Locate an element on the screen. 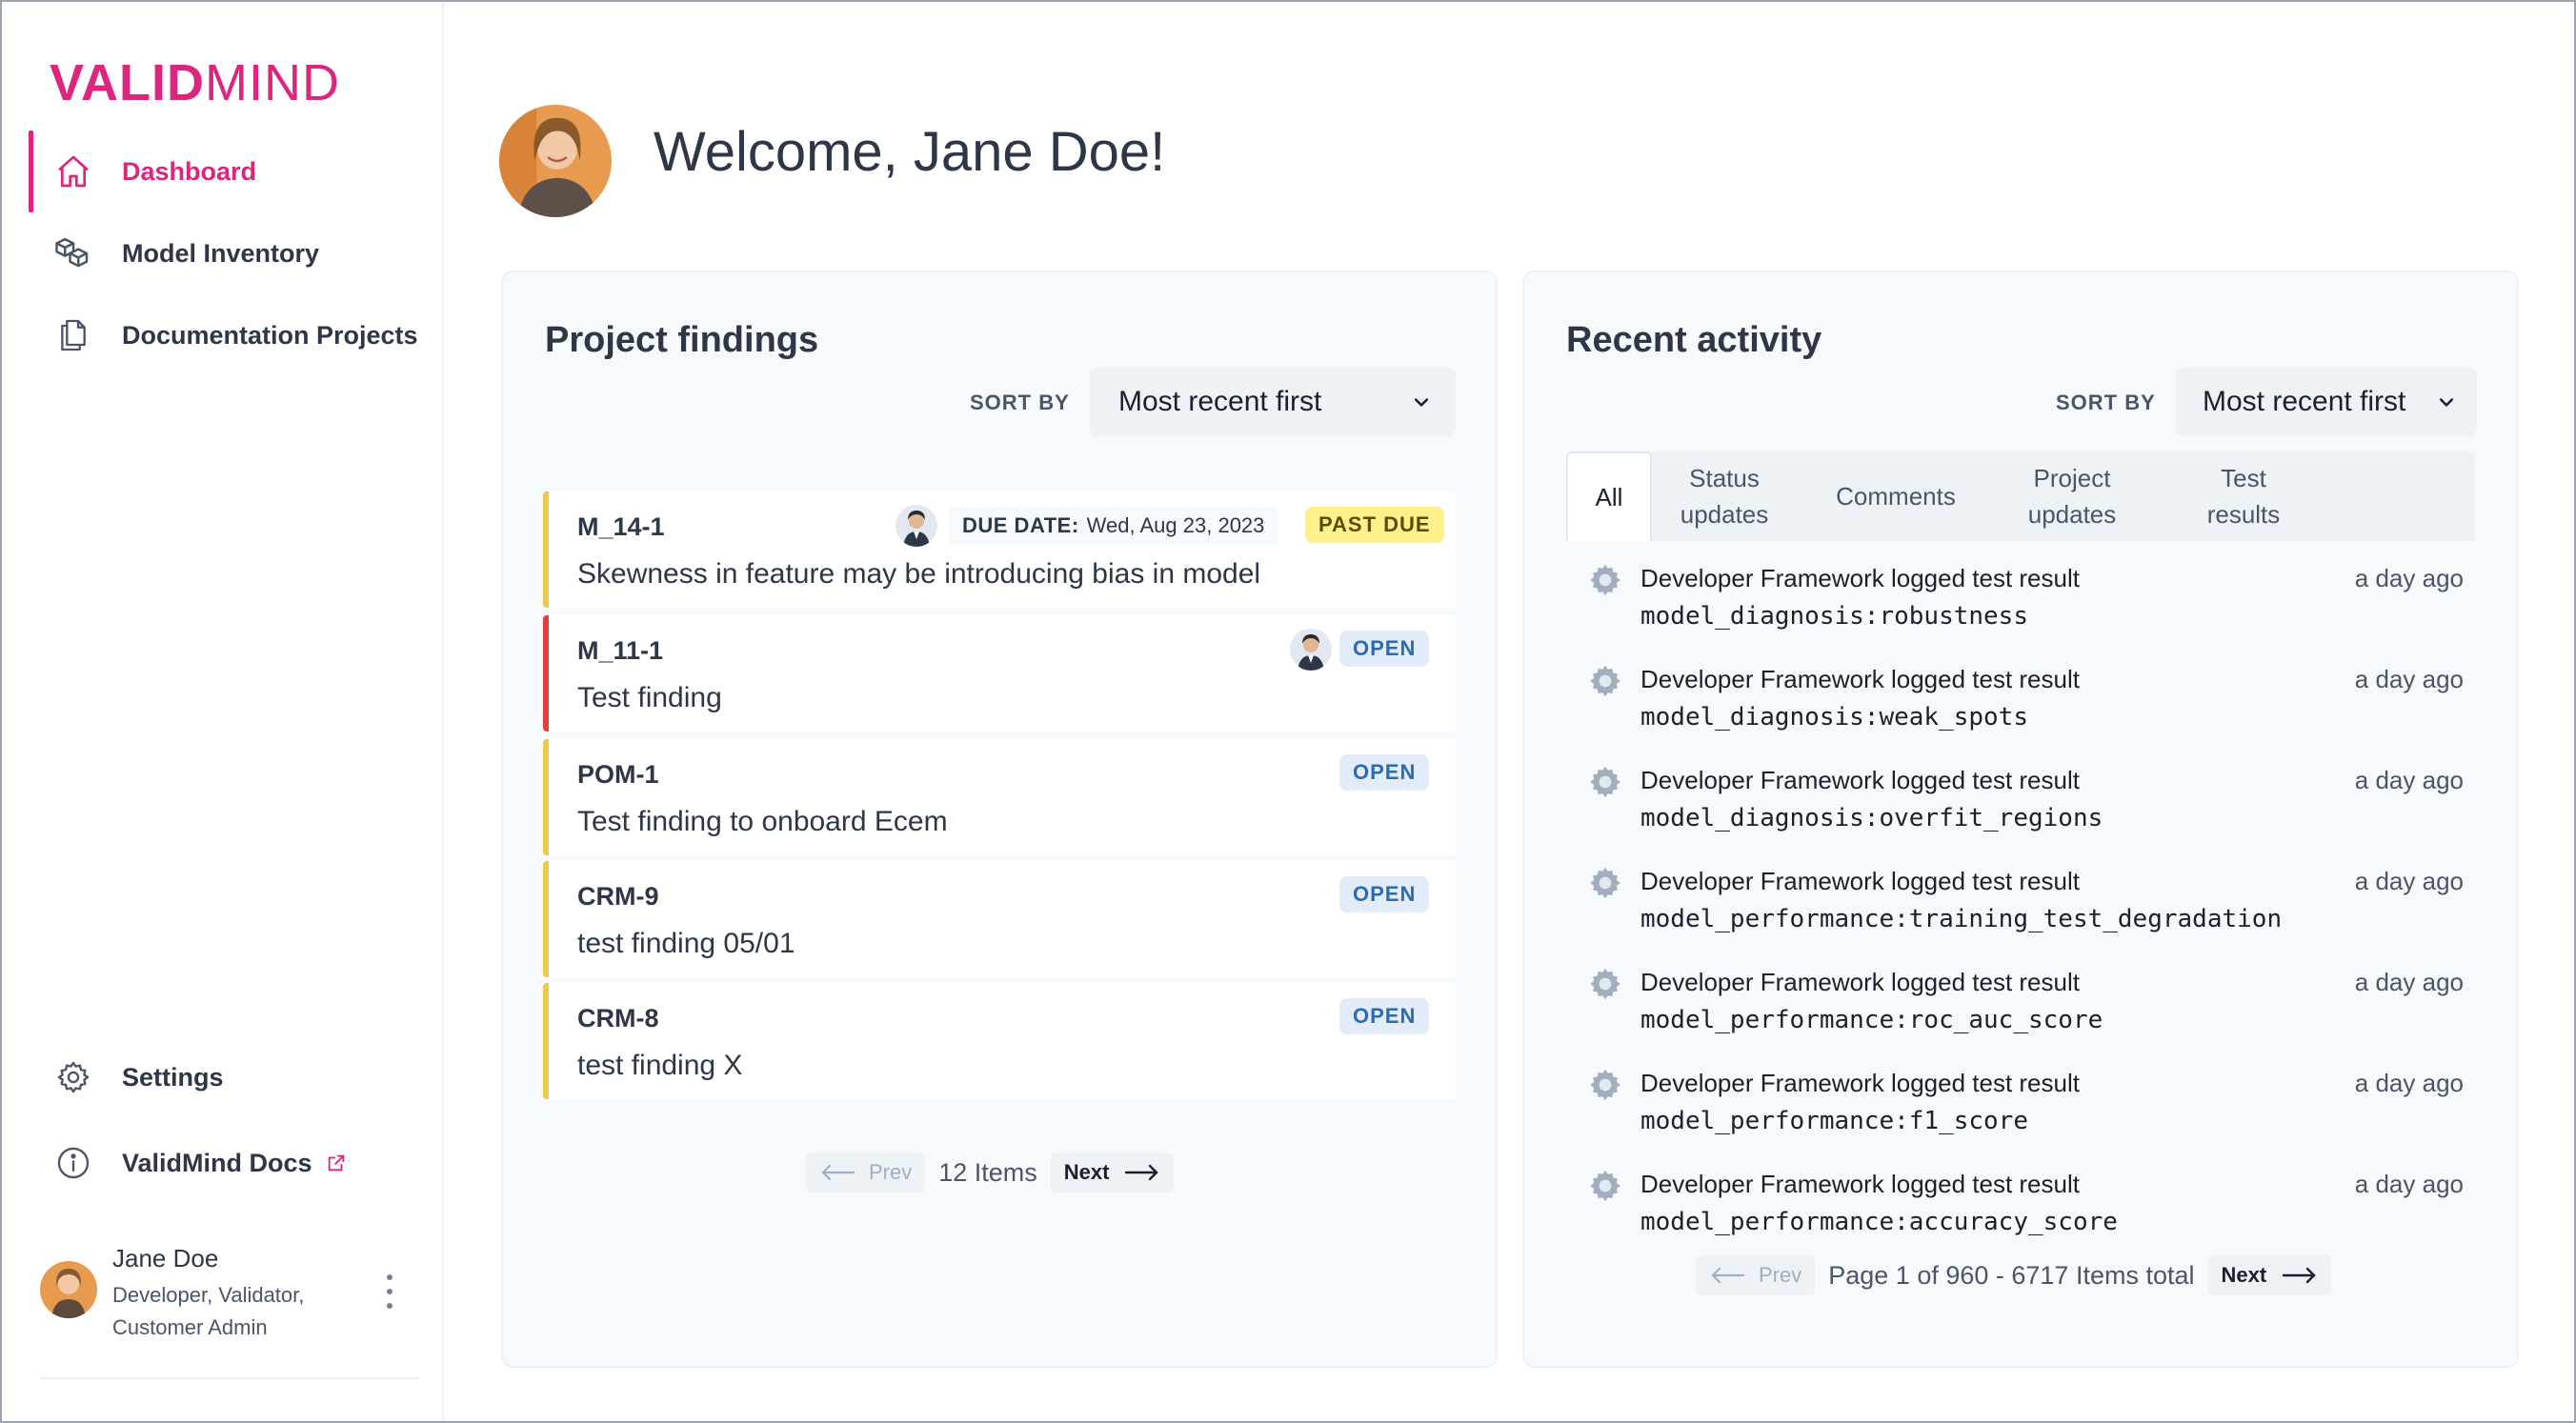 Image resolution: width=2576 pixels, height=1423 pixels. logo-text: VALIDMIND is located at coordinates (195, 82).